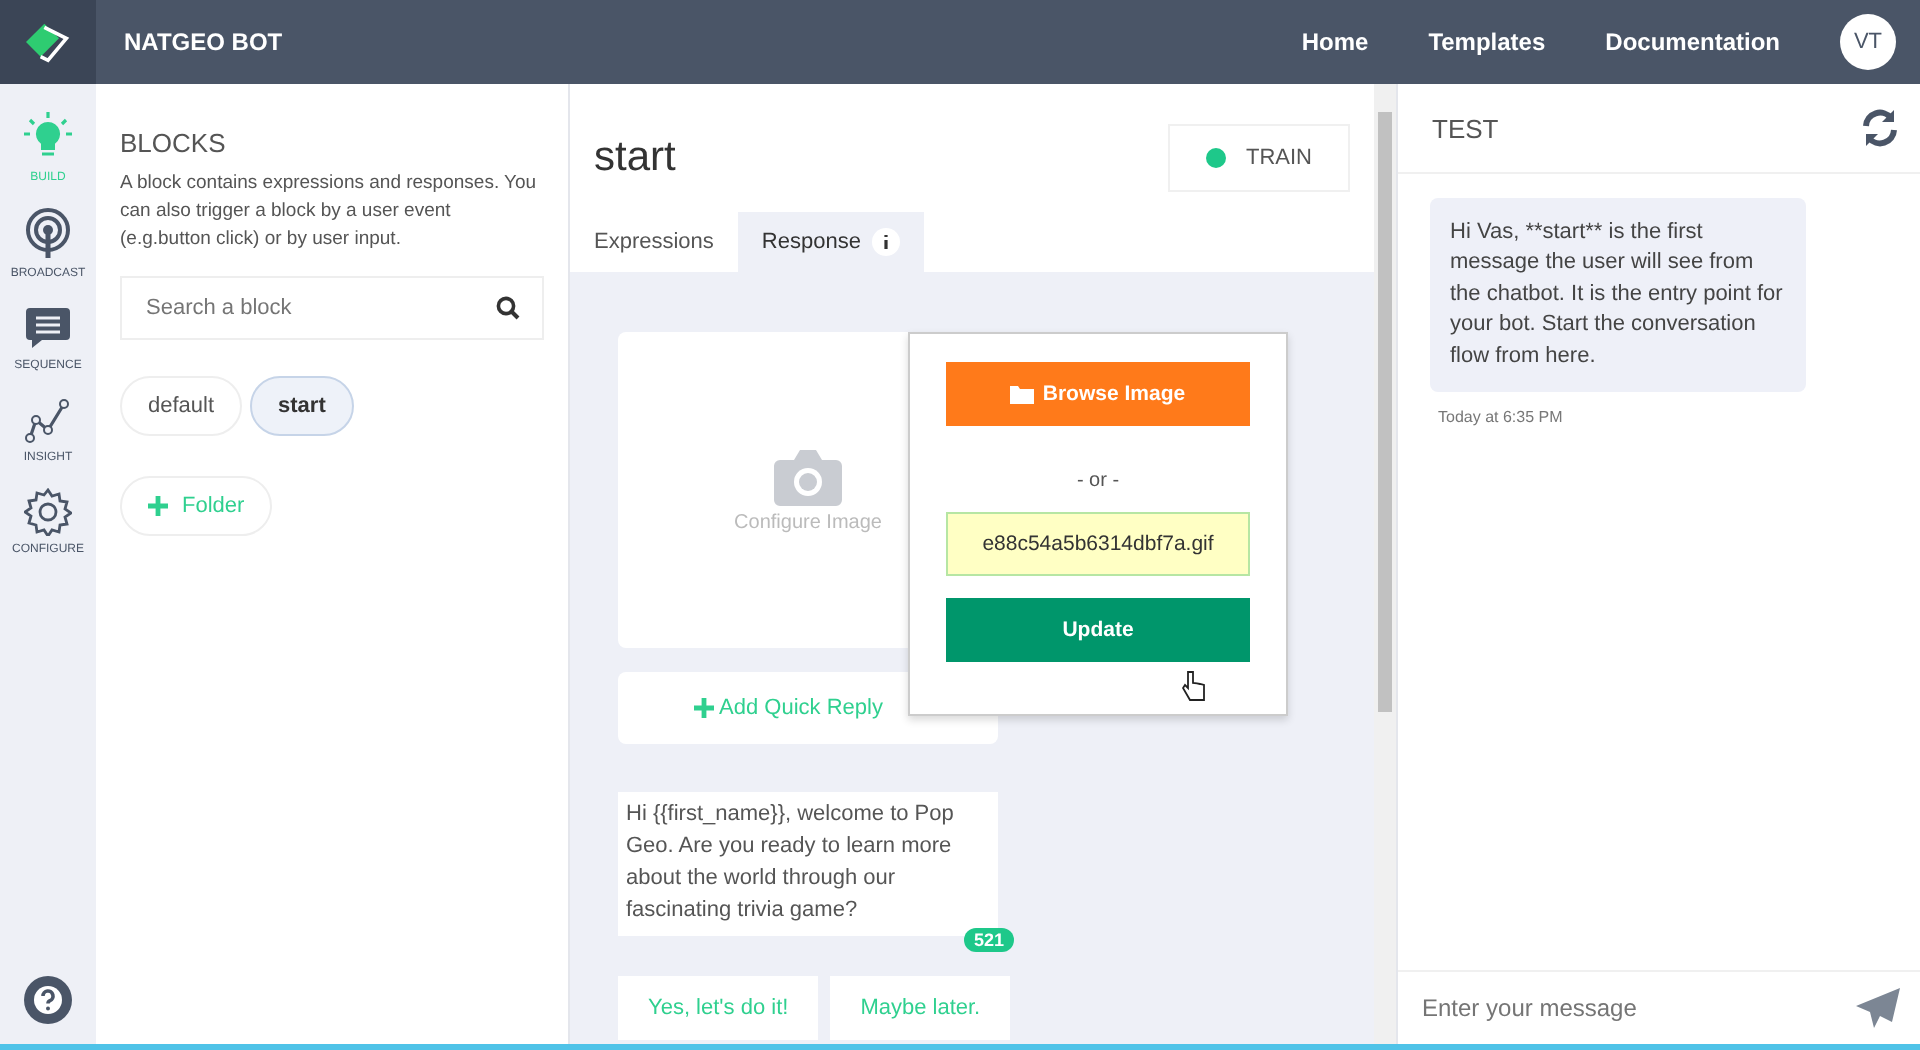 The image size is (1920, 1050). Describe the element at coordinates (203, 42) in the screenshot. I see `app-title: NATGEO BOT` at that location.